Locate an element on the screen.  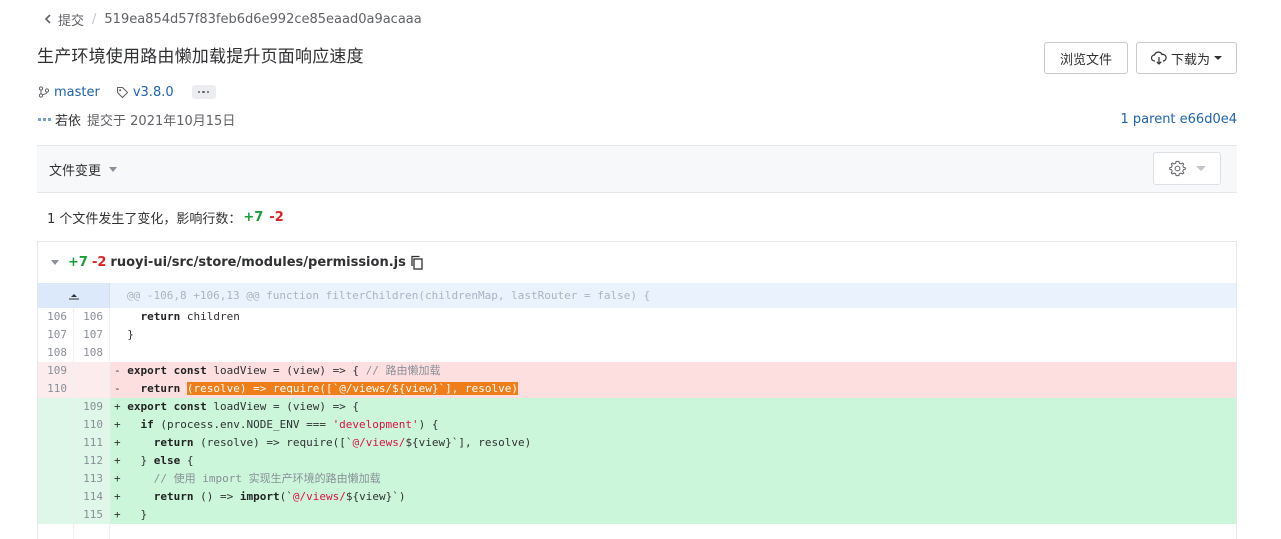
branch-name: master is located at coordinates (77, 92).